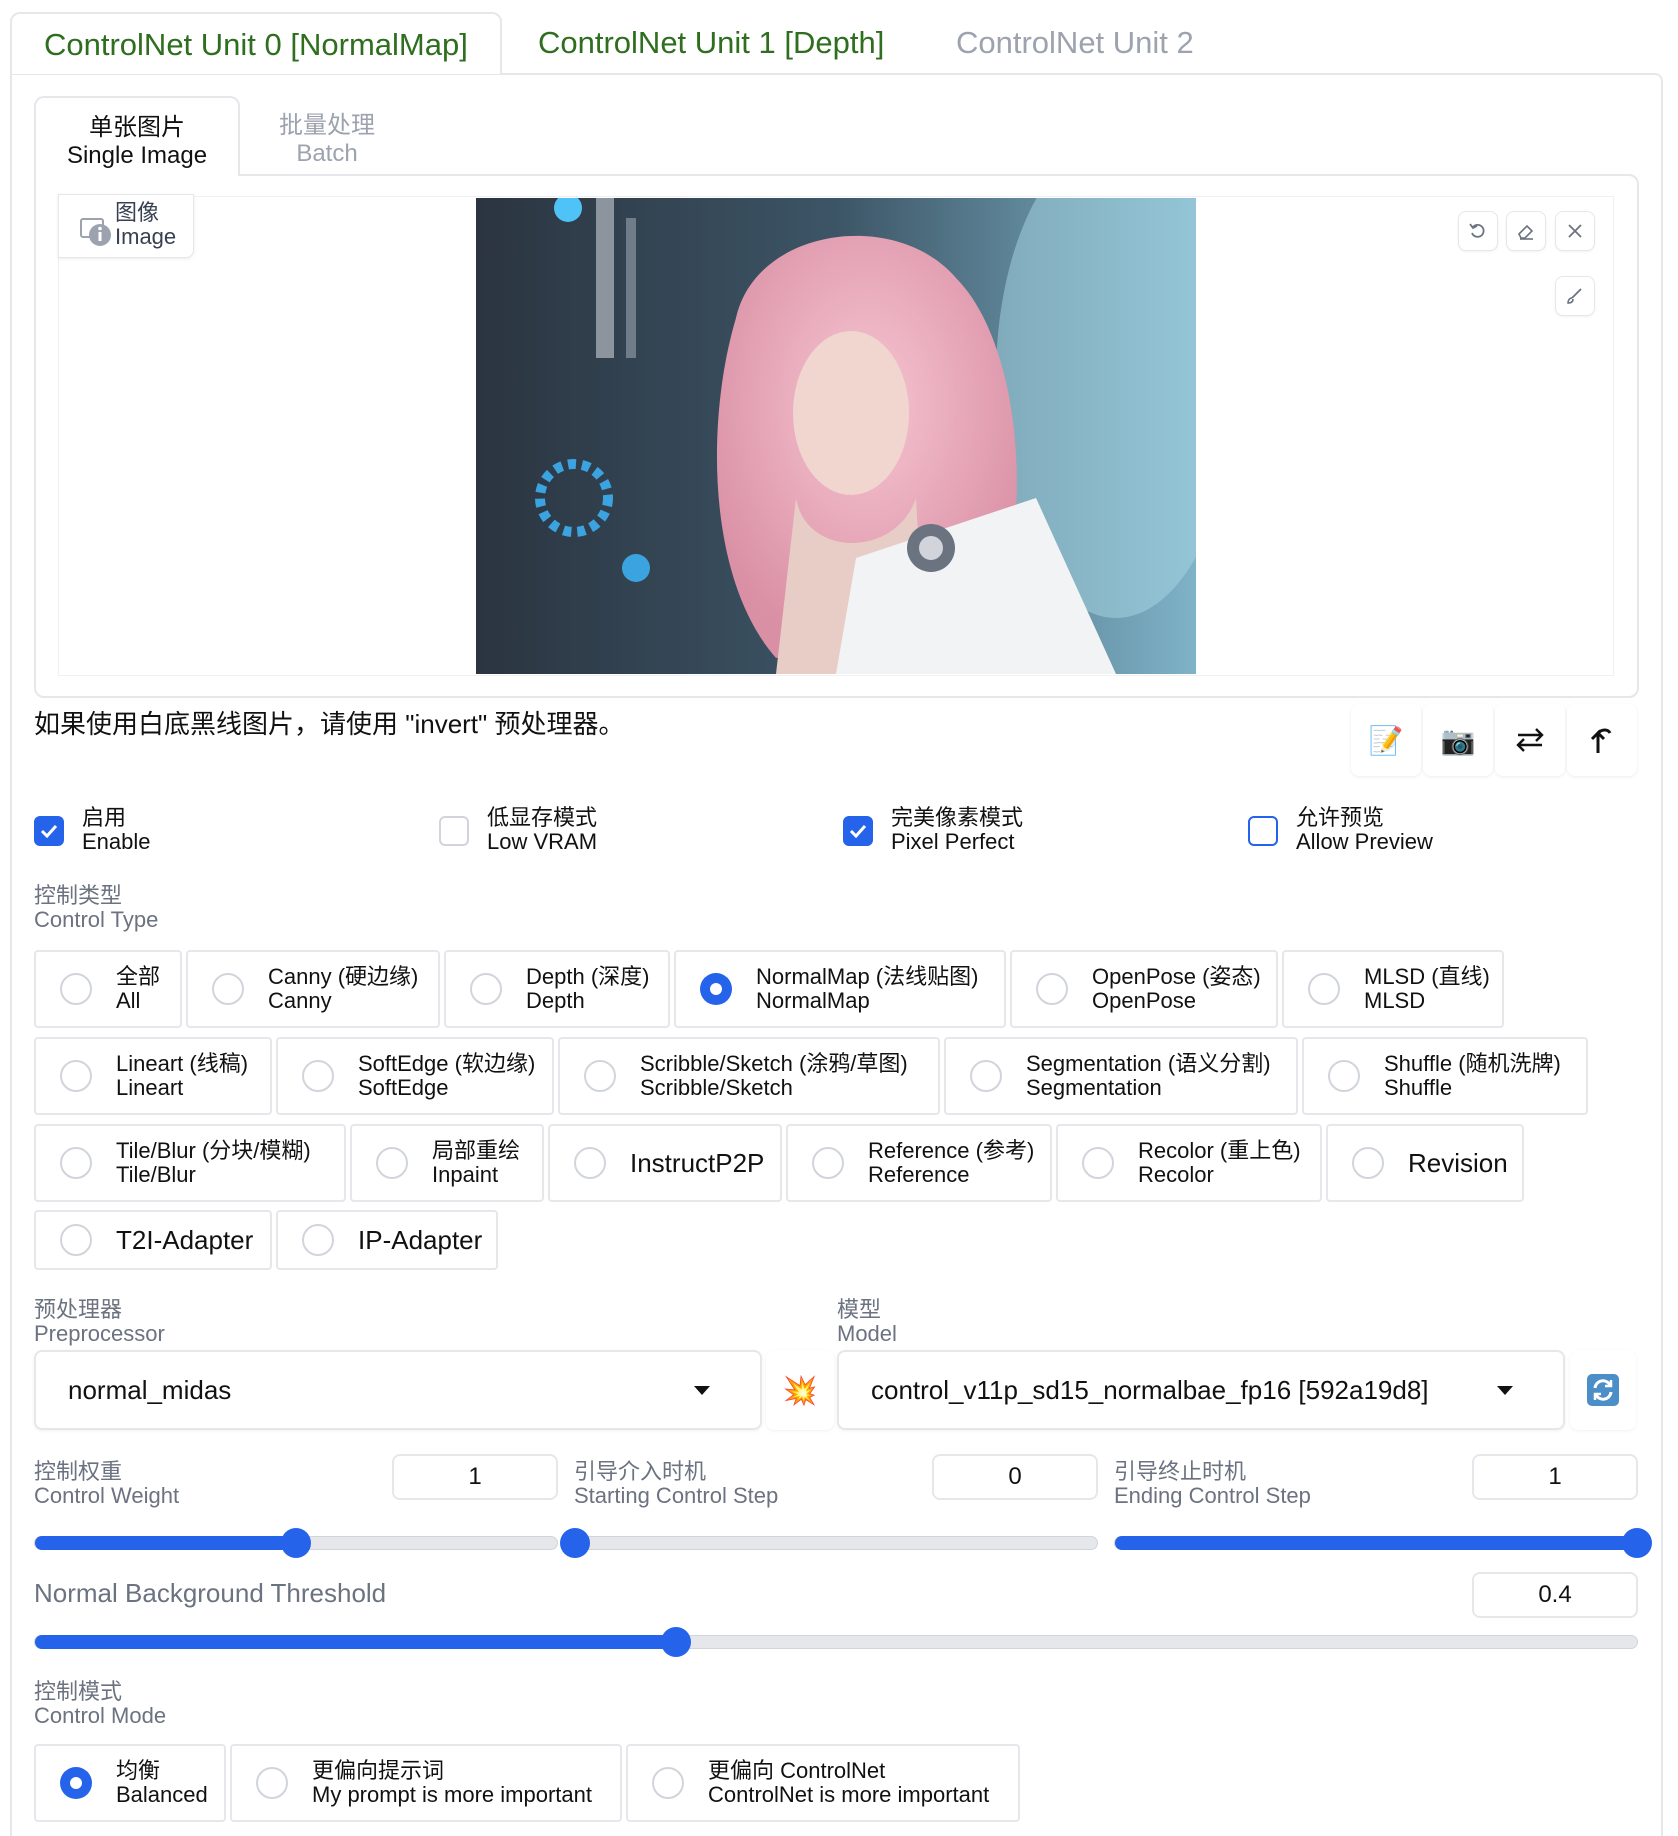 The height and width of the screenshot is (1836, 1678). Describe the element at coordinates (836, 1642) in the screenshot. I see `threshold-slider` at that location.